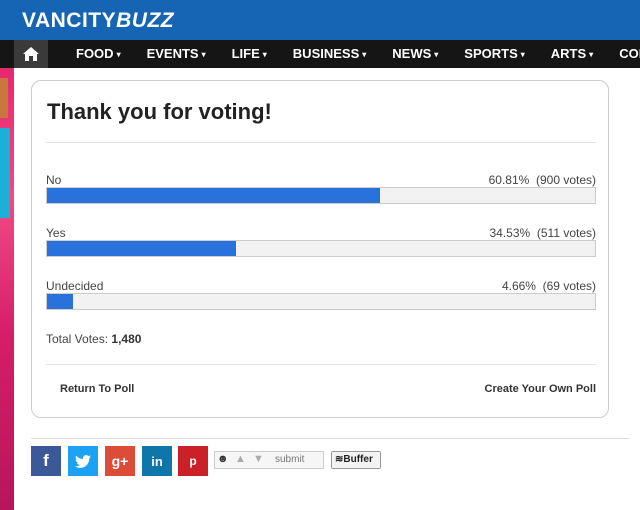 Image resolution: width=640 pixels, height=510 pixels. I want to click on reddit-submit-widget: ☻ ▲ ▼ submit, so click(269, 460).